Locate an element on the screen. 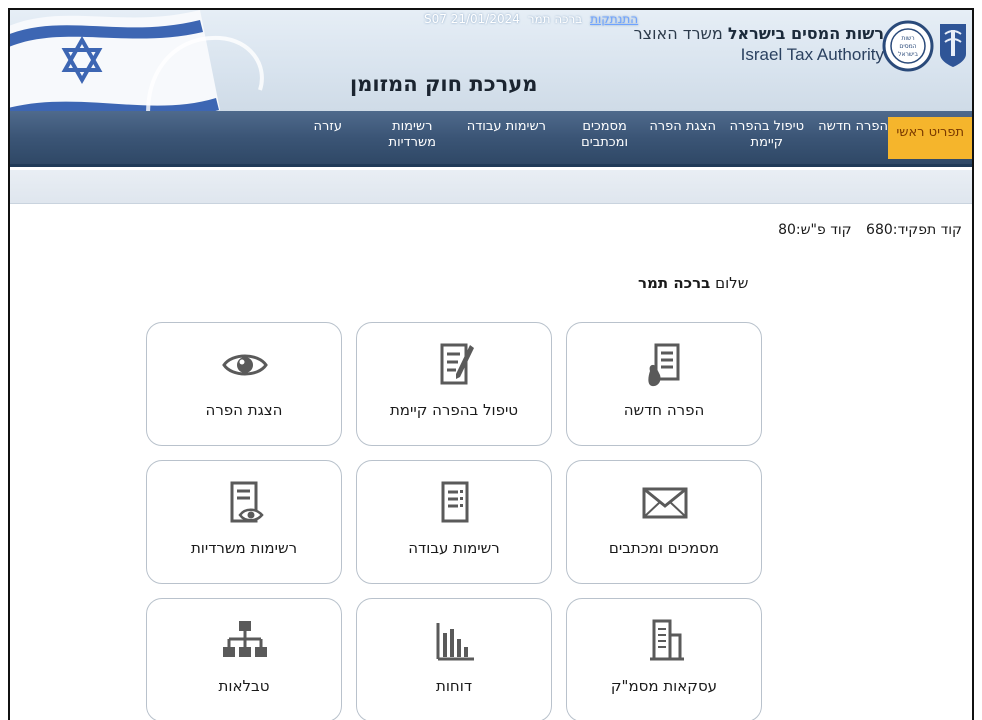 The image size is (982, 720). tile-reports: דוחות is located at coordinates (454, 659).